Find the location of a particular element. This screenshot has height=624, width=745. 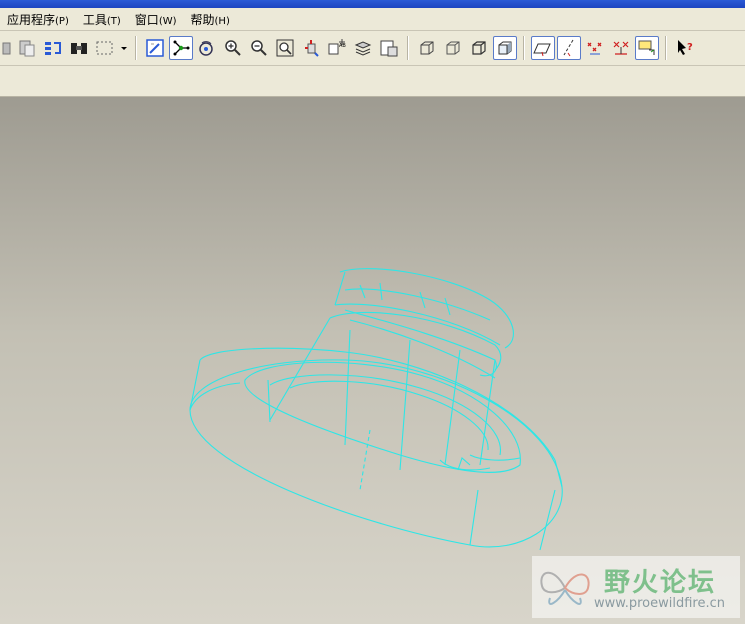

annotations-icon is located at coordinates (647, 48).